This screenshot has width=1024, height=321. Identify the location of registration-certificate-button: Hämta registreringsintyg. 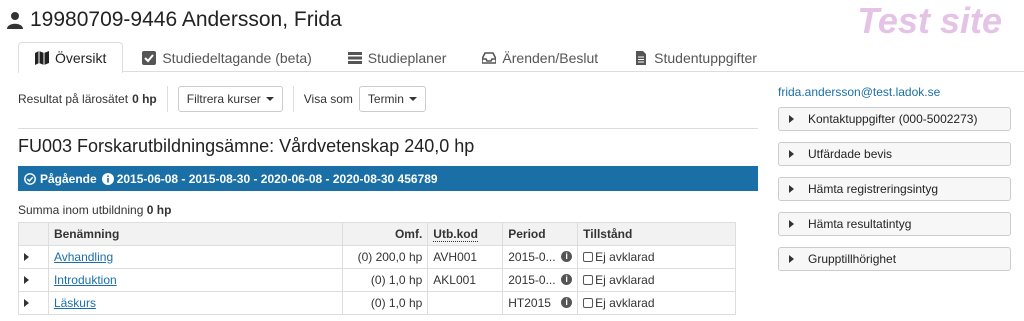
(894, 189).